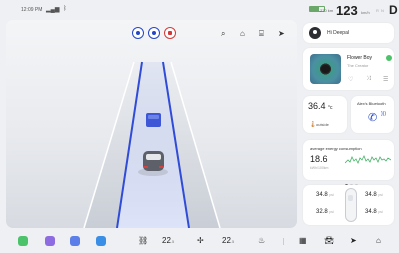 The height and width of the screenshot is (253, 399). What do you see at coordinates (283, 241) in the screenshot?
I see `dock-divider` at bounding box center [283, 241].